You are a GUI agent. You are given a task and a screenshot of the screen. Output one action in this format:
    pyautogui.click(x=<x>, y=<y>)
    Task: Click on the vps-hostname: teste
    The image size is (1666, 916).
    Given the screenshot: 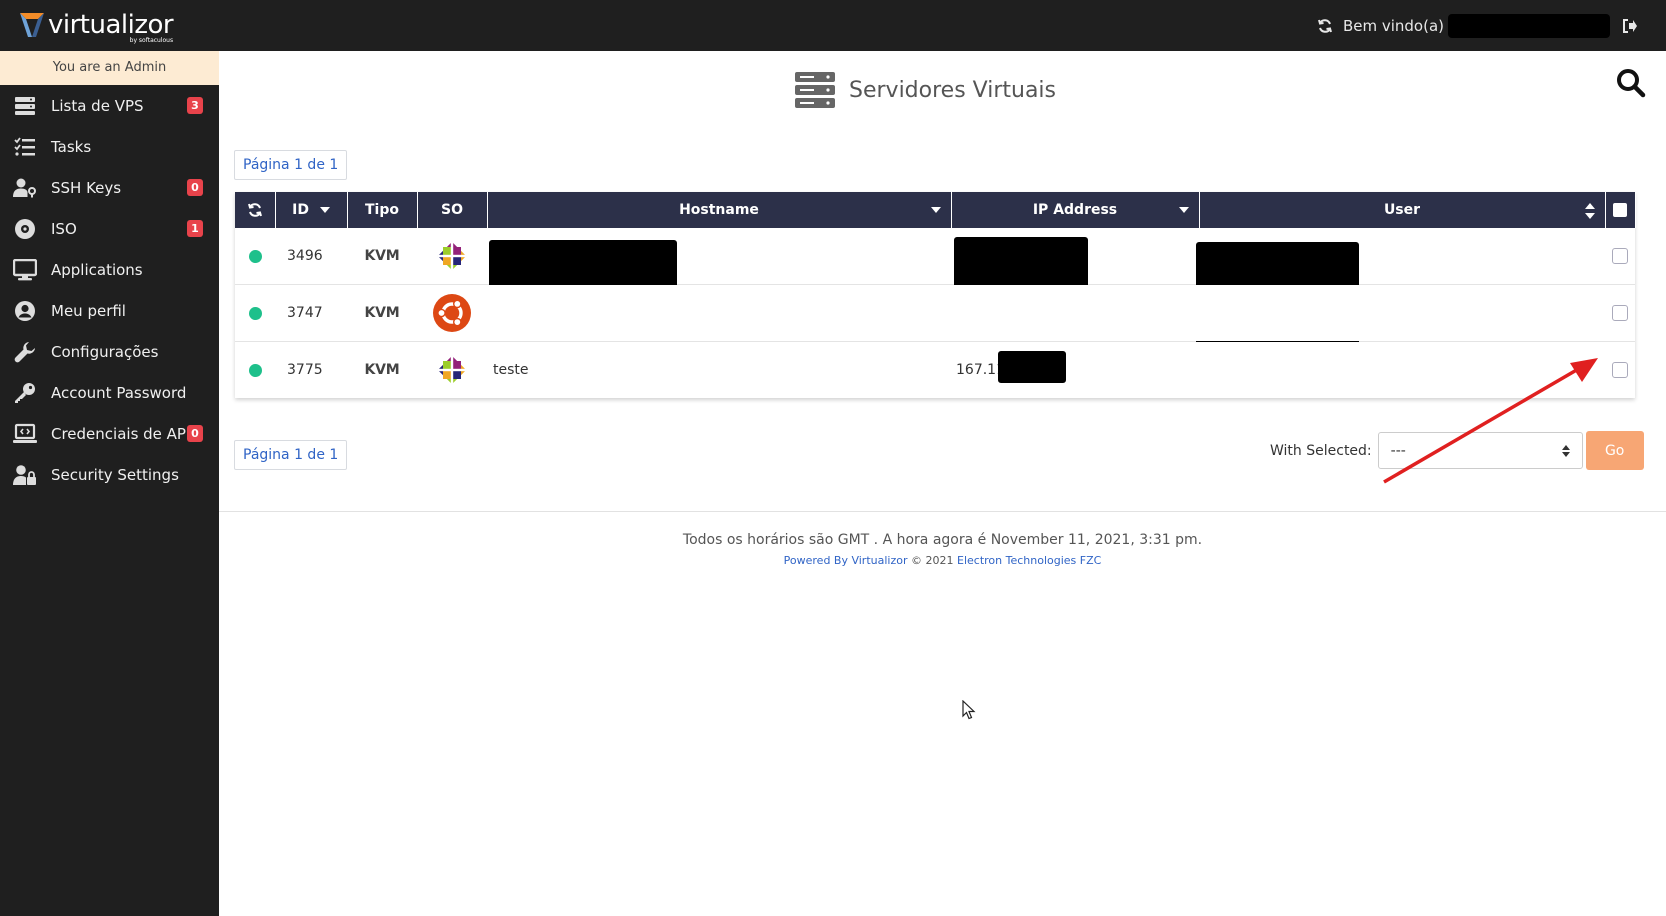 What is the action you would take?
    pyautogui.click(x=719, y=369)
    